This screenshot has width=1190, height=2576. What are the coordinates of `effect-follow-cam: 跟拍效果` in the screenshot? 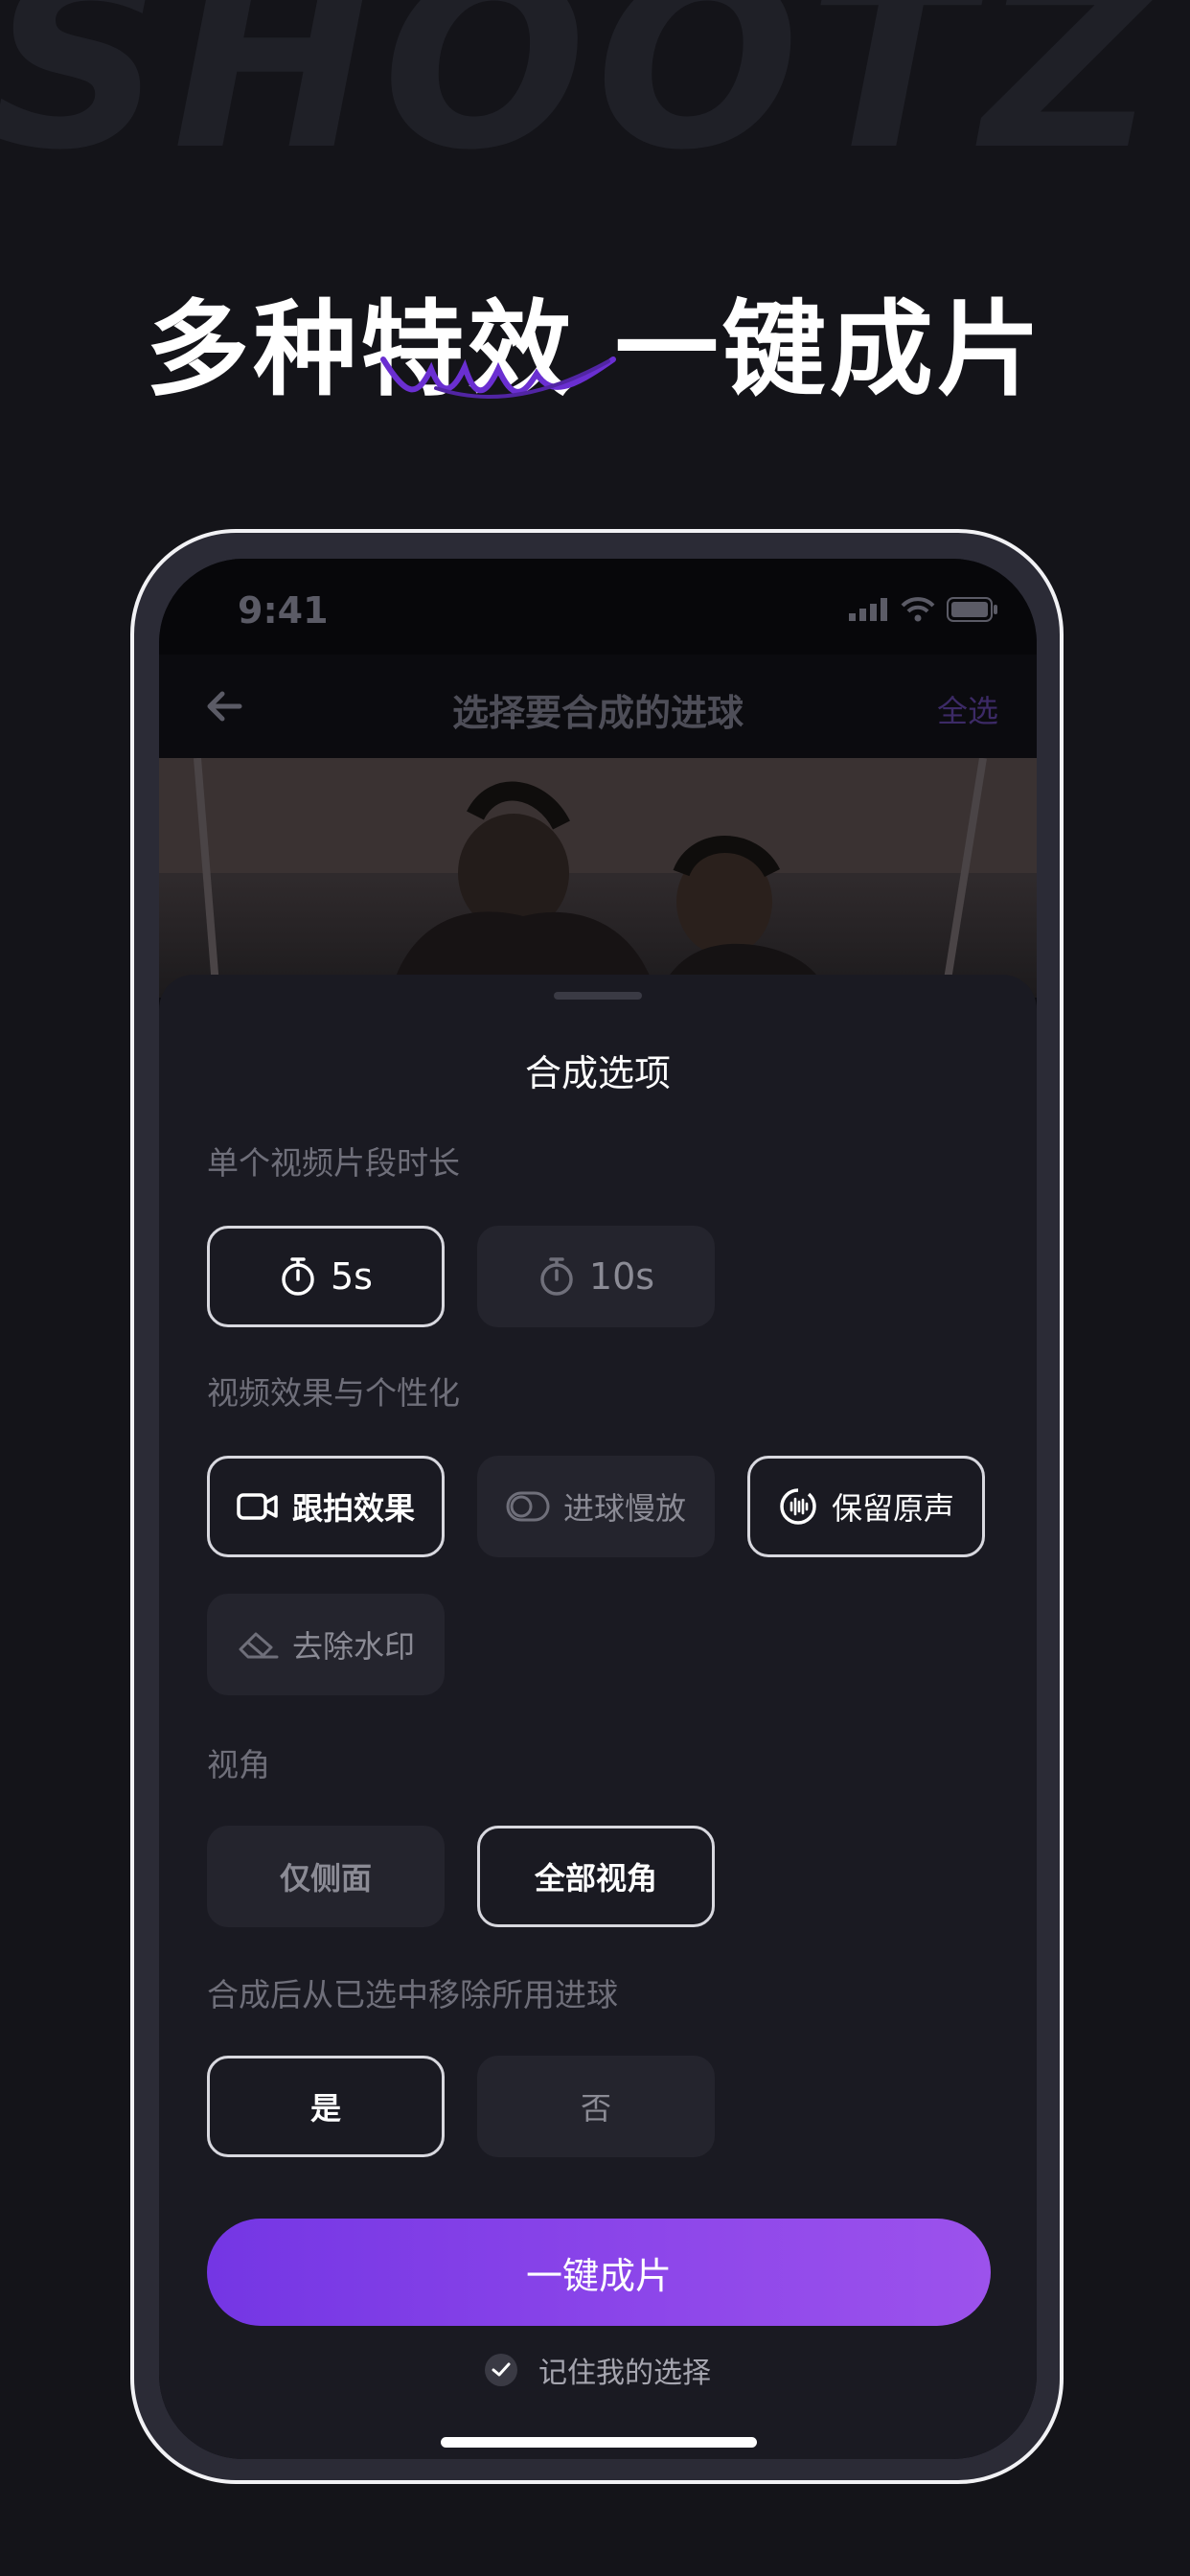 It's located at (326, 1506).